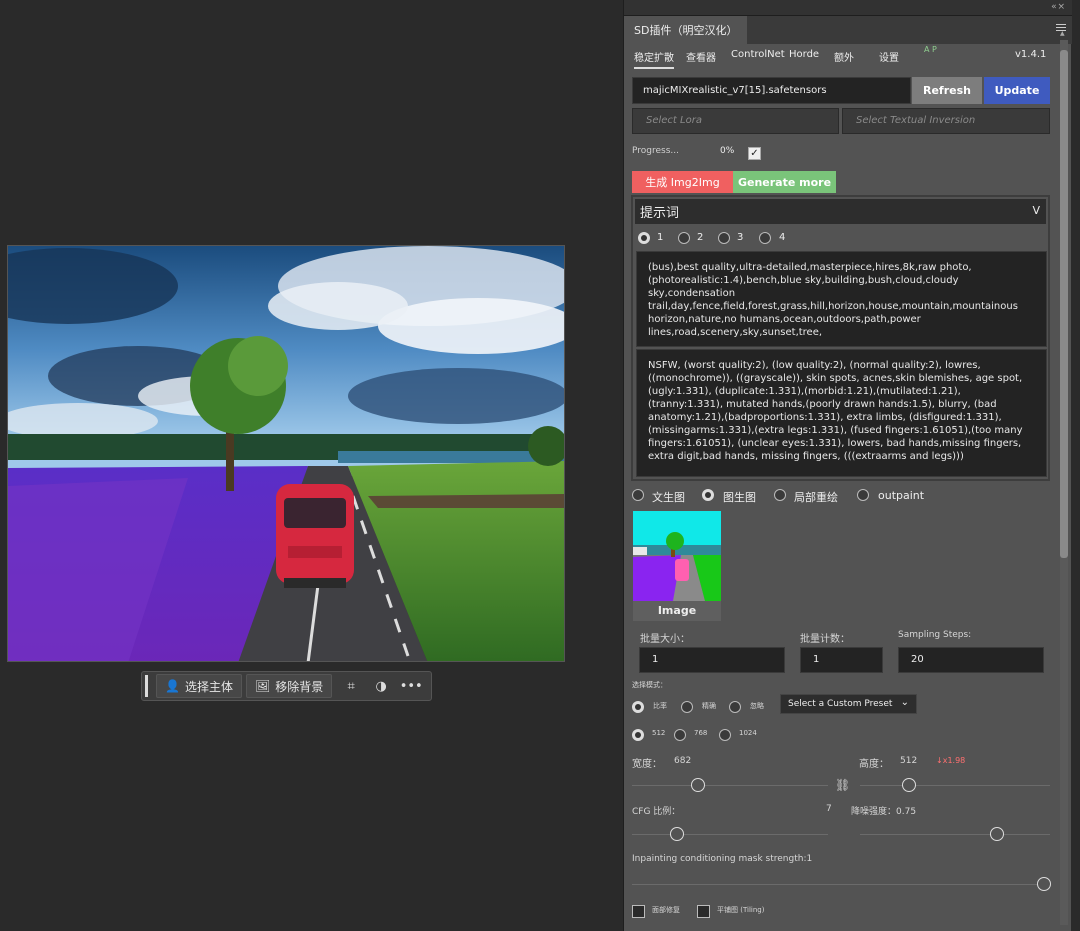  I want to click on denoise-slider-thumb, so click(997, 834).